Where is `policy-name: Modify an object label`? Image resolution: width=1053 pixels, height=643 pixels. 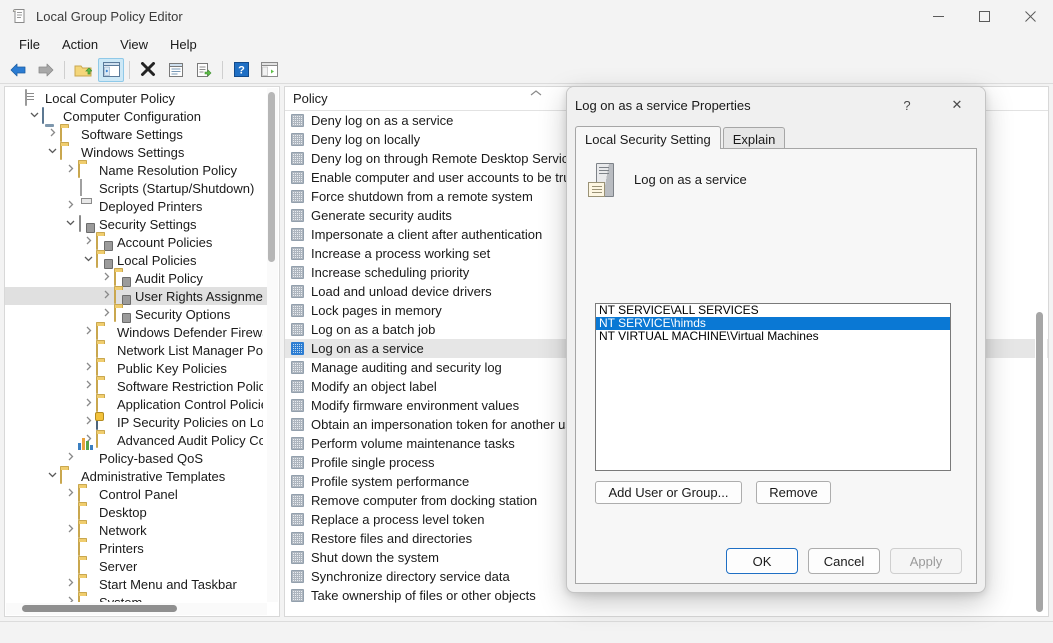 policy-name: Modify an object label is located at coordinates (374, 386).